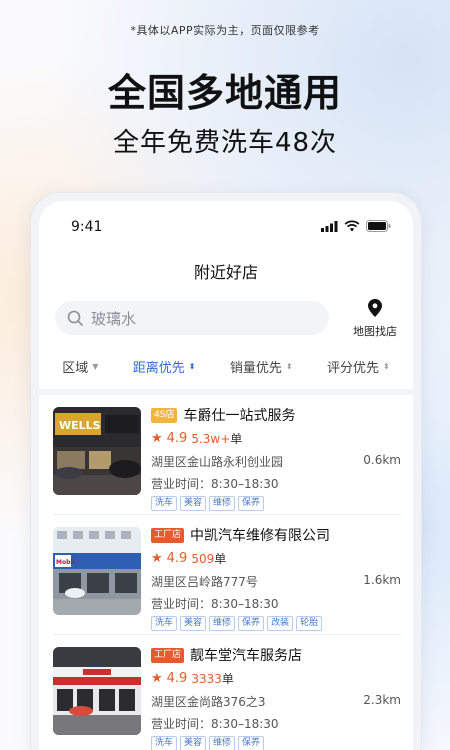 This screenshot has height=750, width=450. I want to click on shop-distance: 0.6km, so click(382, 460).